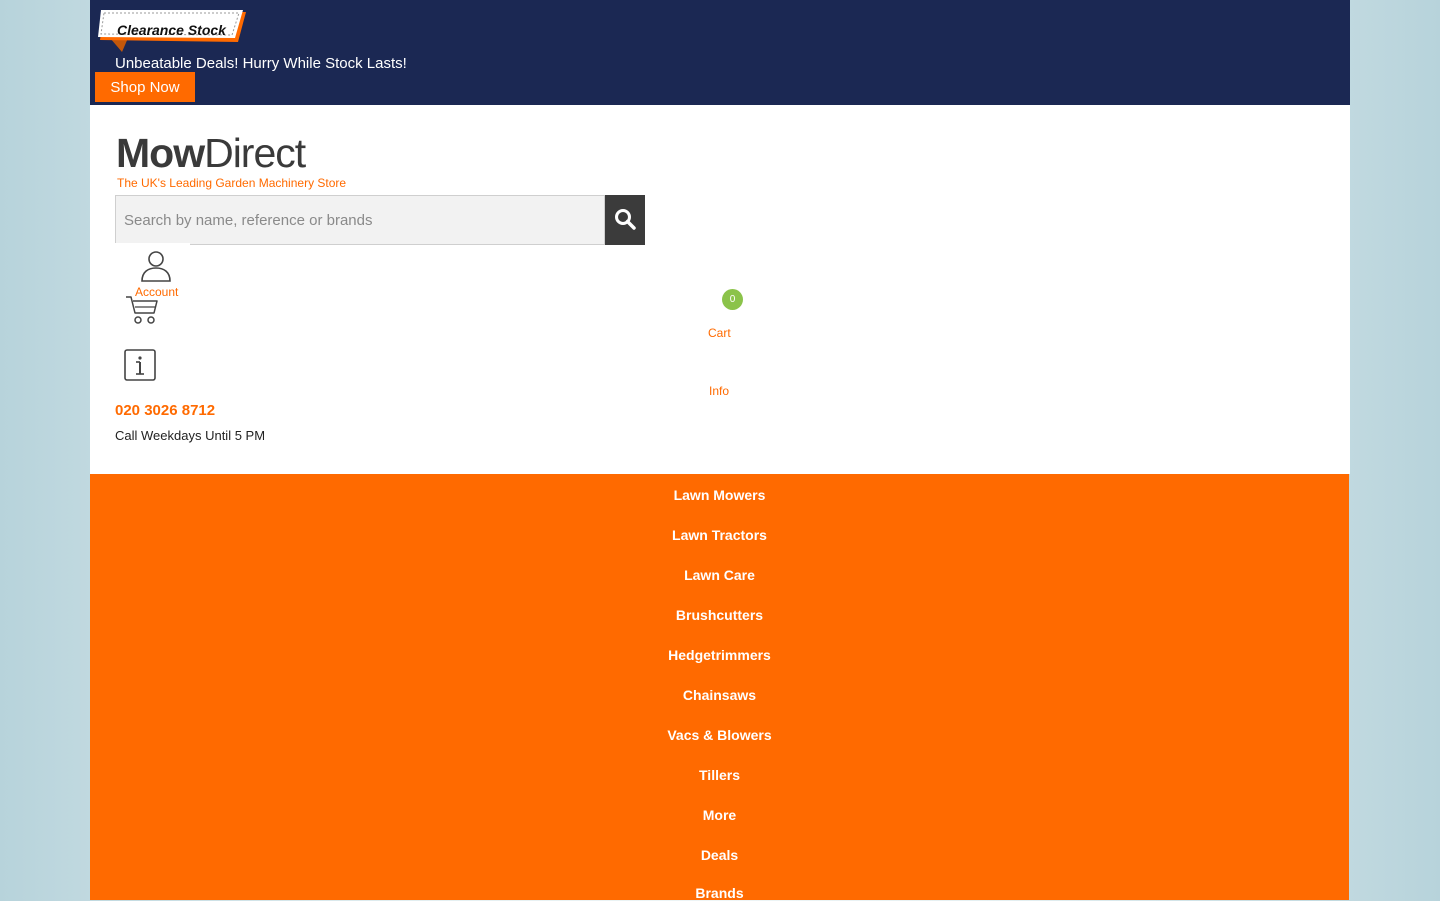 This screenshot has height=901, width=1440. I want to click on nav-item-lawn-mowers: Lawn Mowers, so click(719, 495).